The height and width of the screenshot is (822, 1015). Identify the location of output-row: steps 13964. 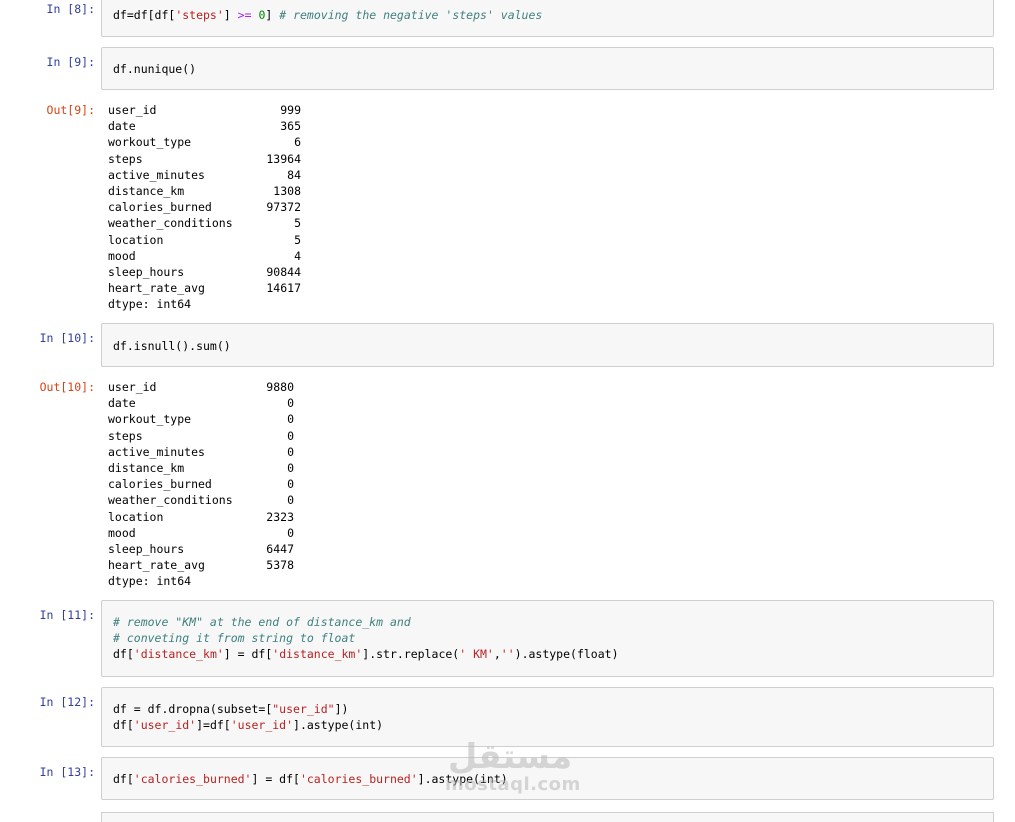
(204, 159).